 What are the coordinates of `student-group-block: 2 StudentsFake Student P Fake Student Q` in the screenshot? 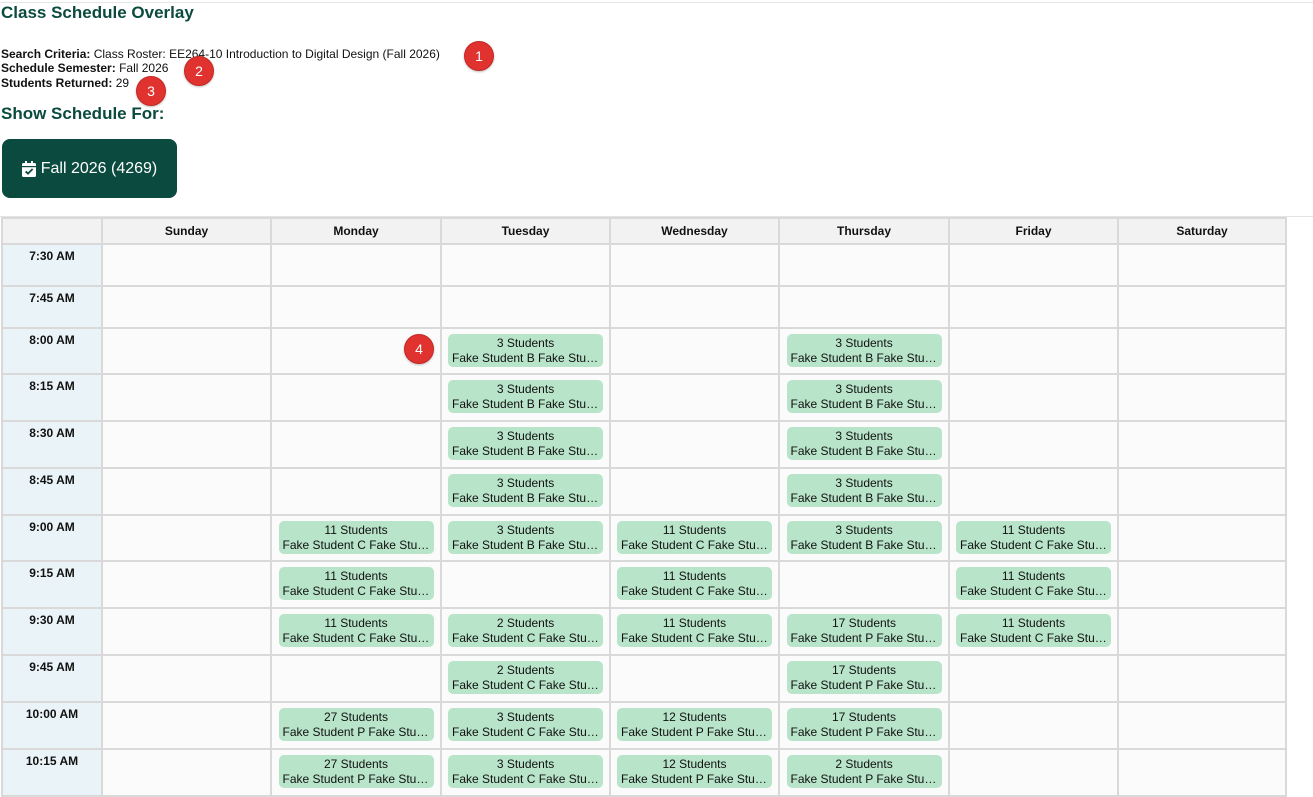 It's located at (864, 771).